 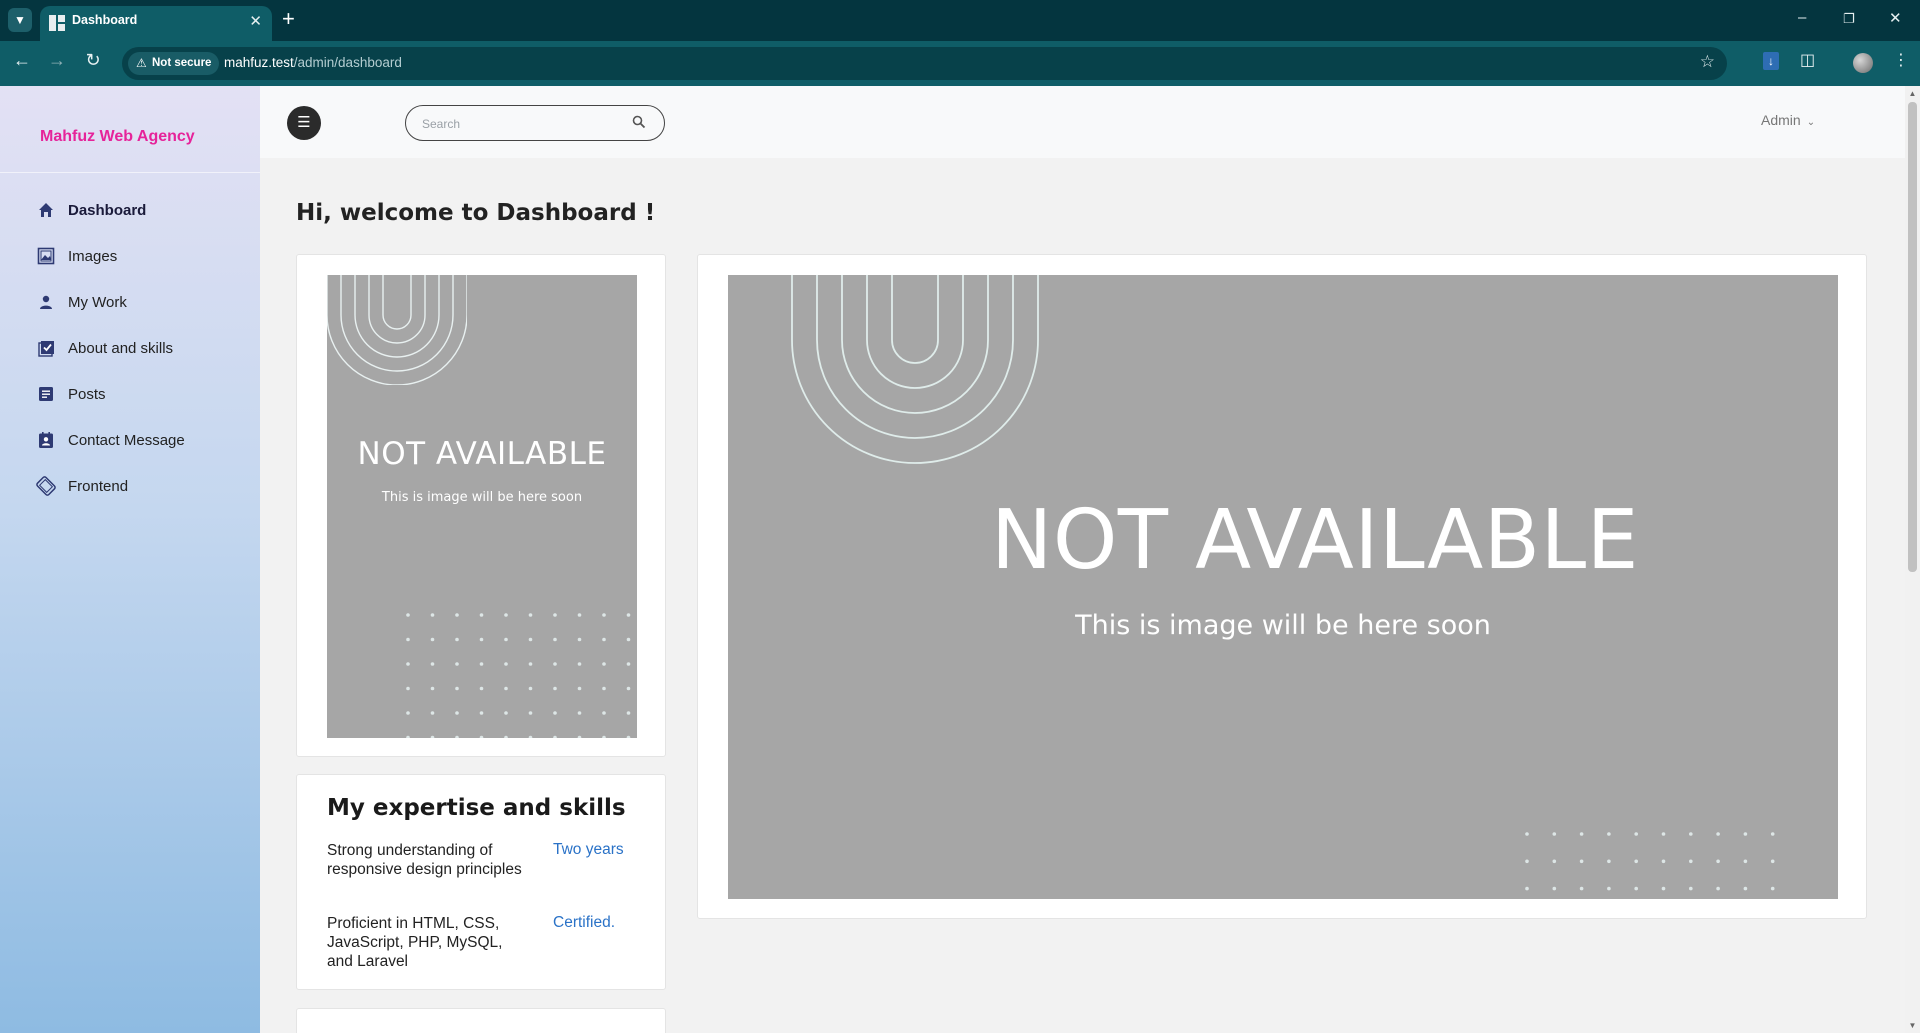 I want to click on restore-icon: ❐, so click(x=1849, y=19).